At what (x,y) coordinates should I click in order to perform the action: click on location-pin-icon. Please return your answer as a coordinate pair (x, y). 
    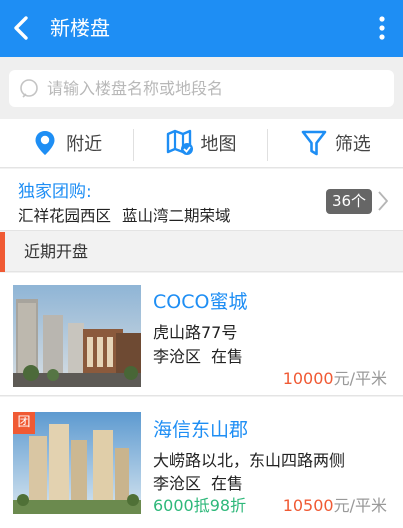
    Looking at the image, I should click on (45, 143).